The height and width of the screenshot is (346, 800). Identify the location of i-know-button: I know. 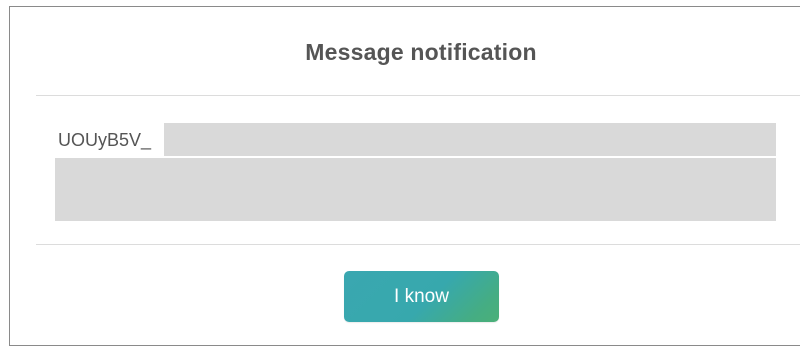
(421, 296).